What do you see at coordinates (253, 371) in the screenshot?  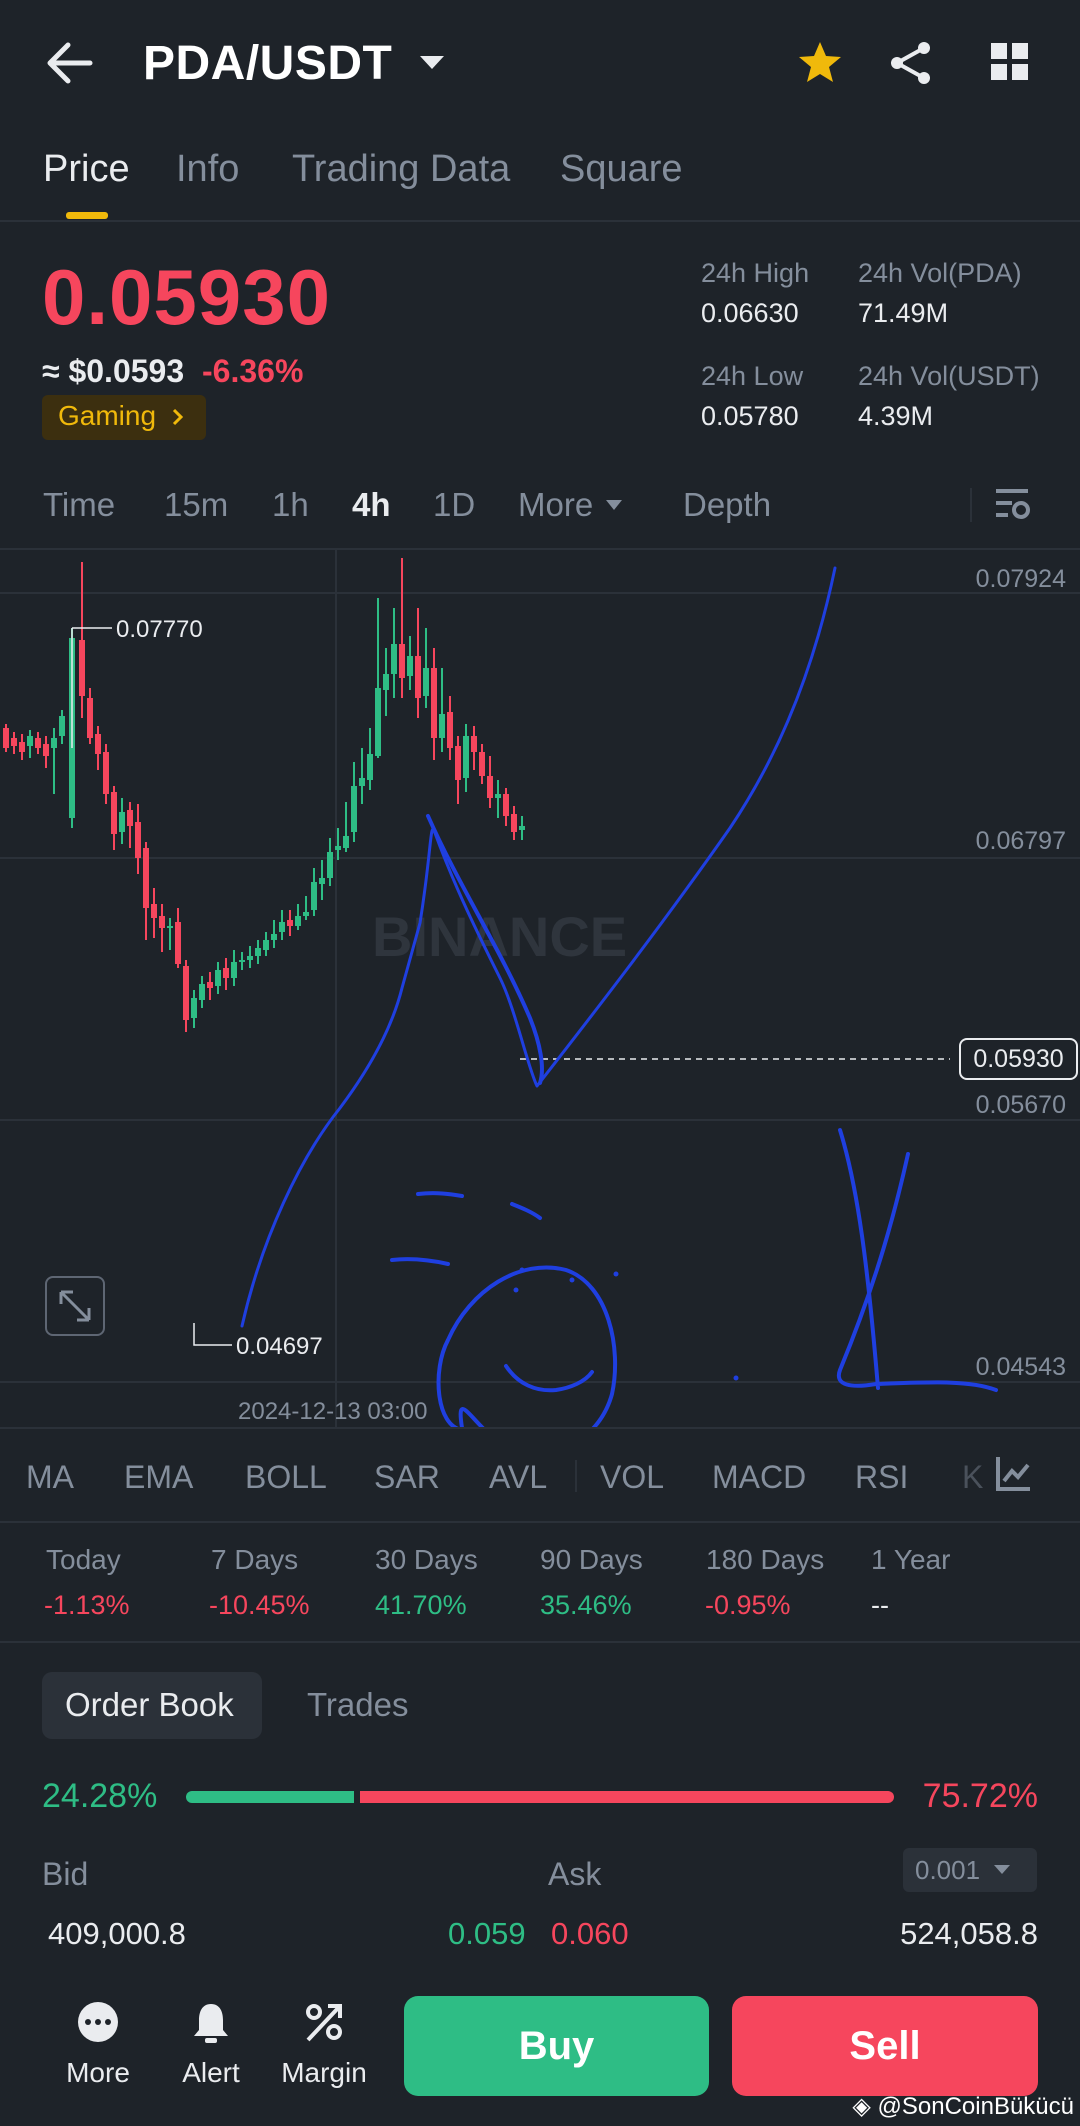 I see `price-change-percent: -6.36%` at bounding box center [253, 371].